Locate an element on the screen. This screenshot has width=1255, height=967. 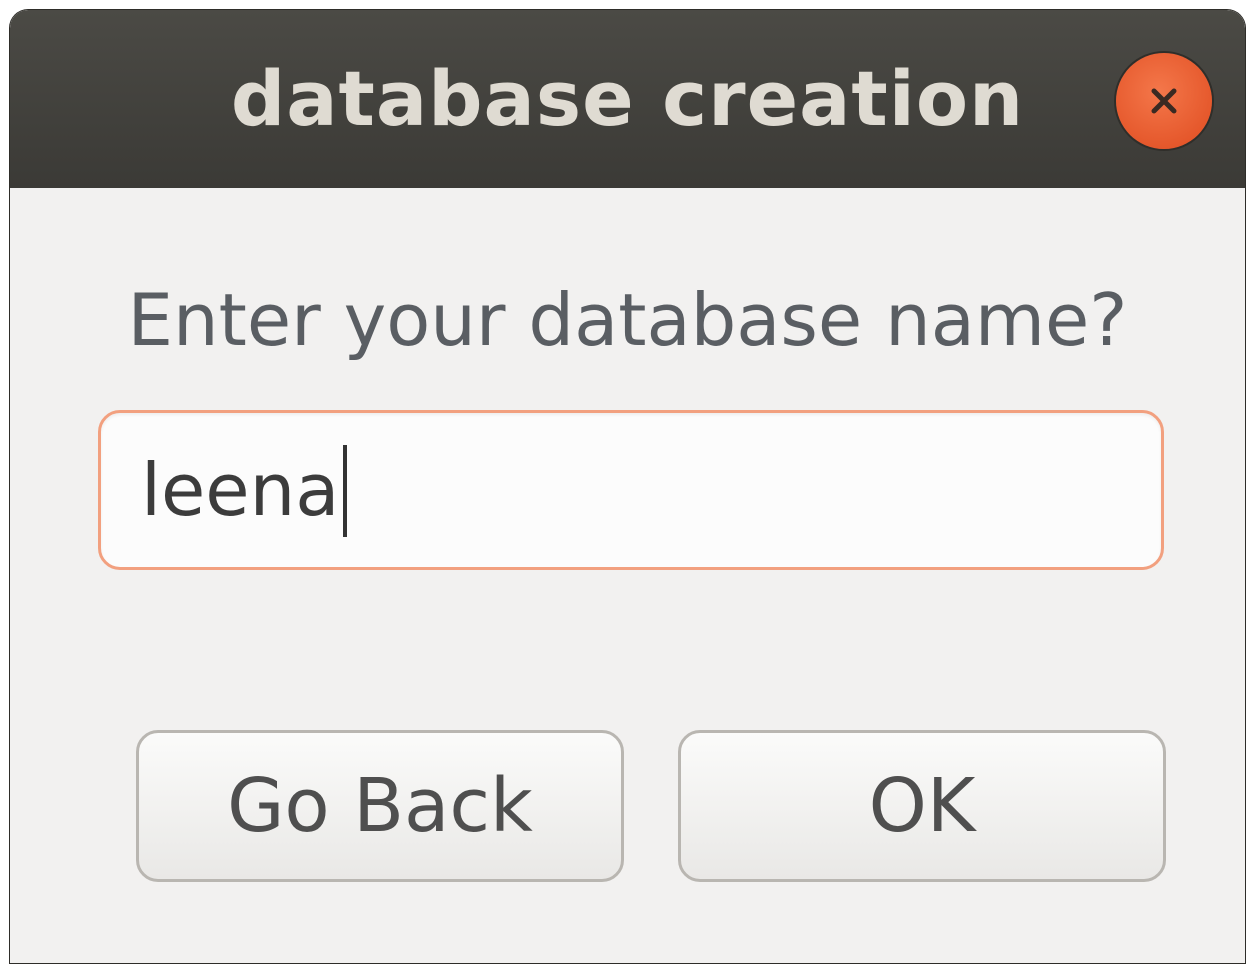
window-title: database creation is located at coordinates (627, 98).